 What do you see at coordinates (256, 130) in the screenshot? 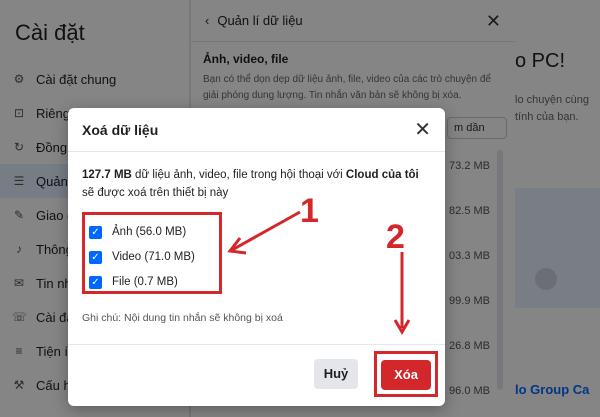
I see `dialog-header: Xoá dữ liệu ✕` at bounding box center [256, 130].